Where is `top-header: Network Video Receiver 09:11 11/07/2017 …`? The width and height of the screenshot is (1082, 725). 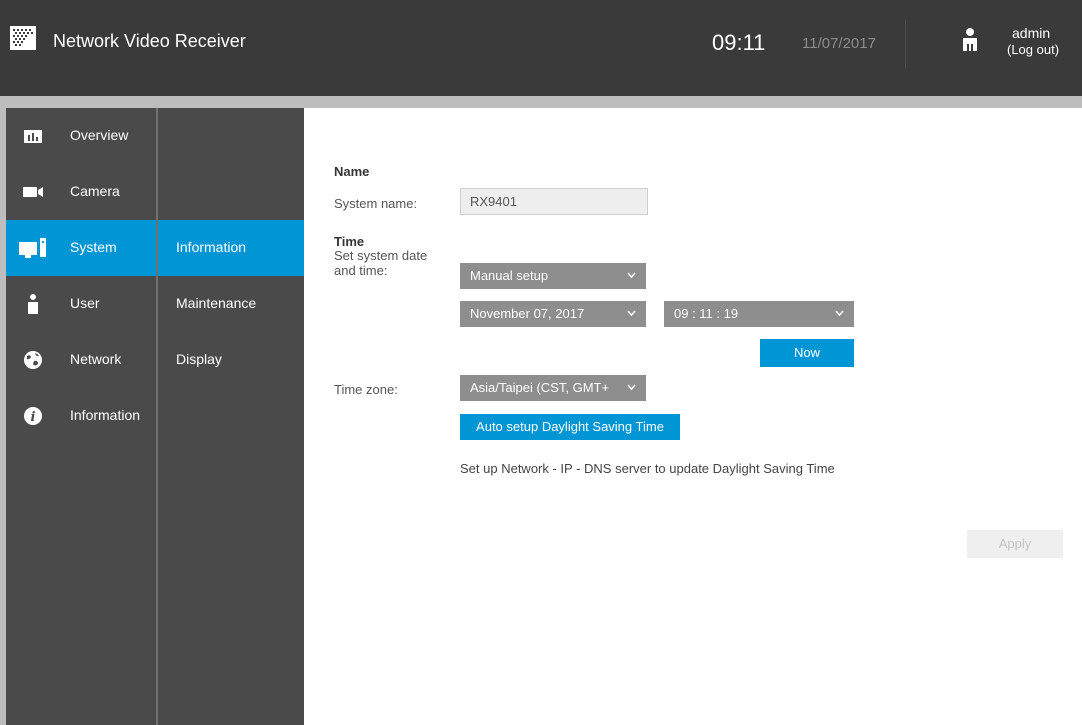 top-header: Network Video Receiver 09:11 11/07/2017 … is located at coordinates (541, 48).